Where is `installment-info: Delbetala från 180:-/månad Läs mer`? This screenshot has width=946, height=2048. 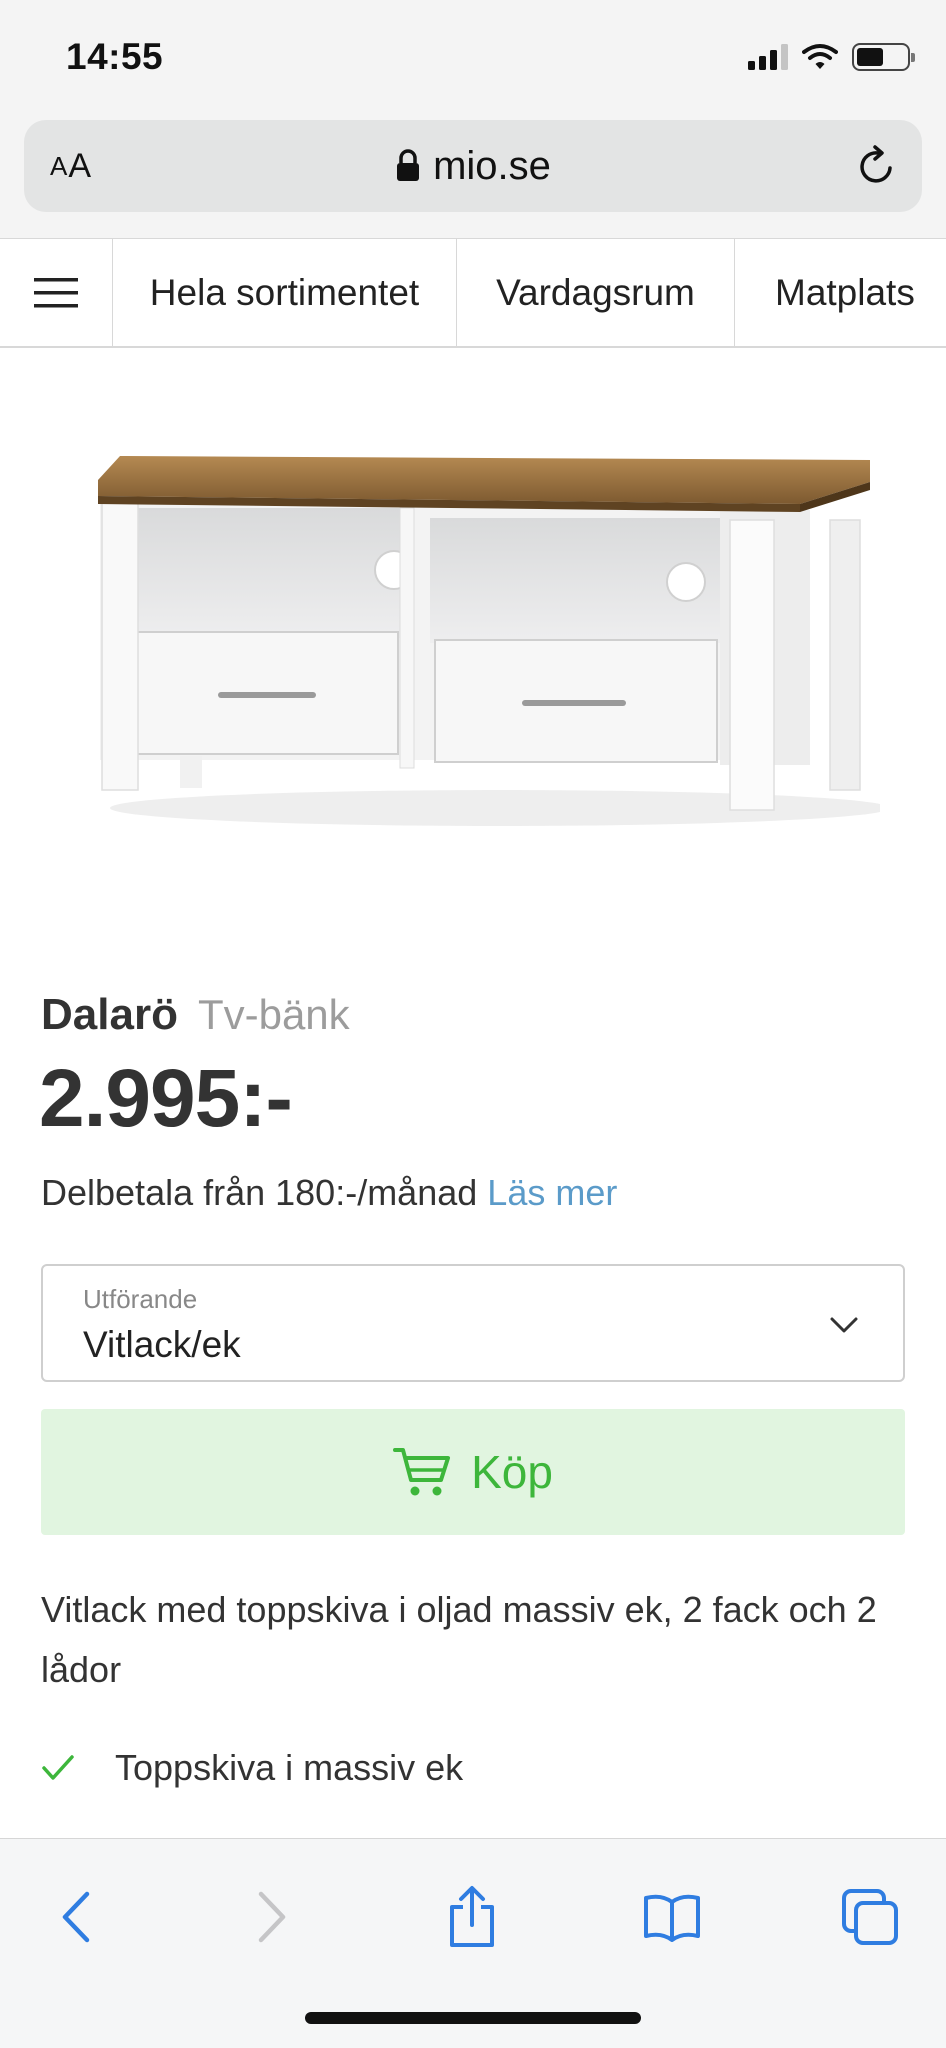 installment-info: Delbetala från 180:-/månad Läs mer is located at coordinates (329, 1192).